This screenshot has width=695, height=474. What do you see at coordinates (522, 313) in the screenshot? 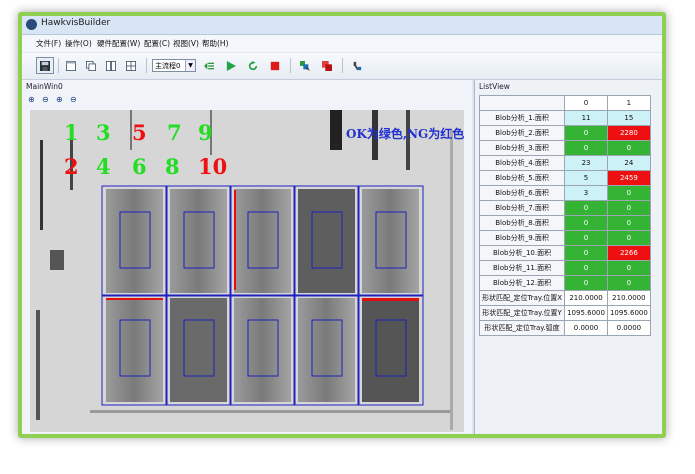
I see `row-label: 形状匹配_定位Tray.位置Y` at bounding box center [522, 313].